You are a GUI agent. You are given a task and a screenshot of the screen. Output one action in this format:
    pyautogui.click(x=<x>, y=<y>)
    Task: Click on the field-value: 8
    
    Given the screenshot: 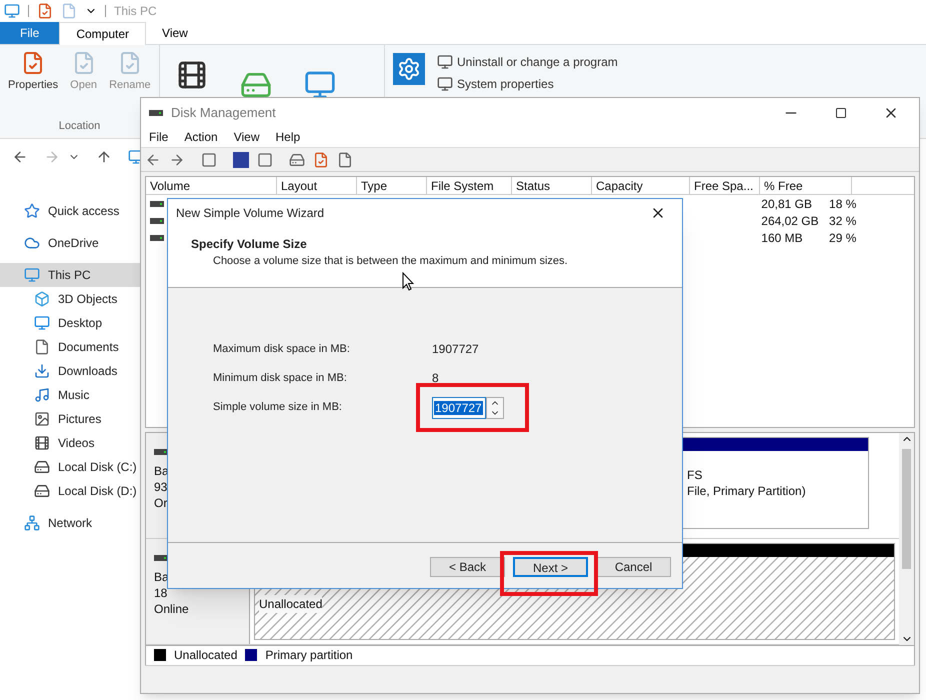 What is the action you would take?
    pyautogui.click(x=435, y=378)
    